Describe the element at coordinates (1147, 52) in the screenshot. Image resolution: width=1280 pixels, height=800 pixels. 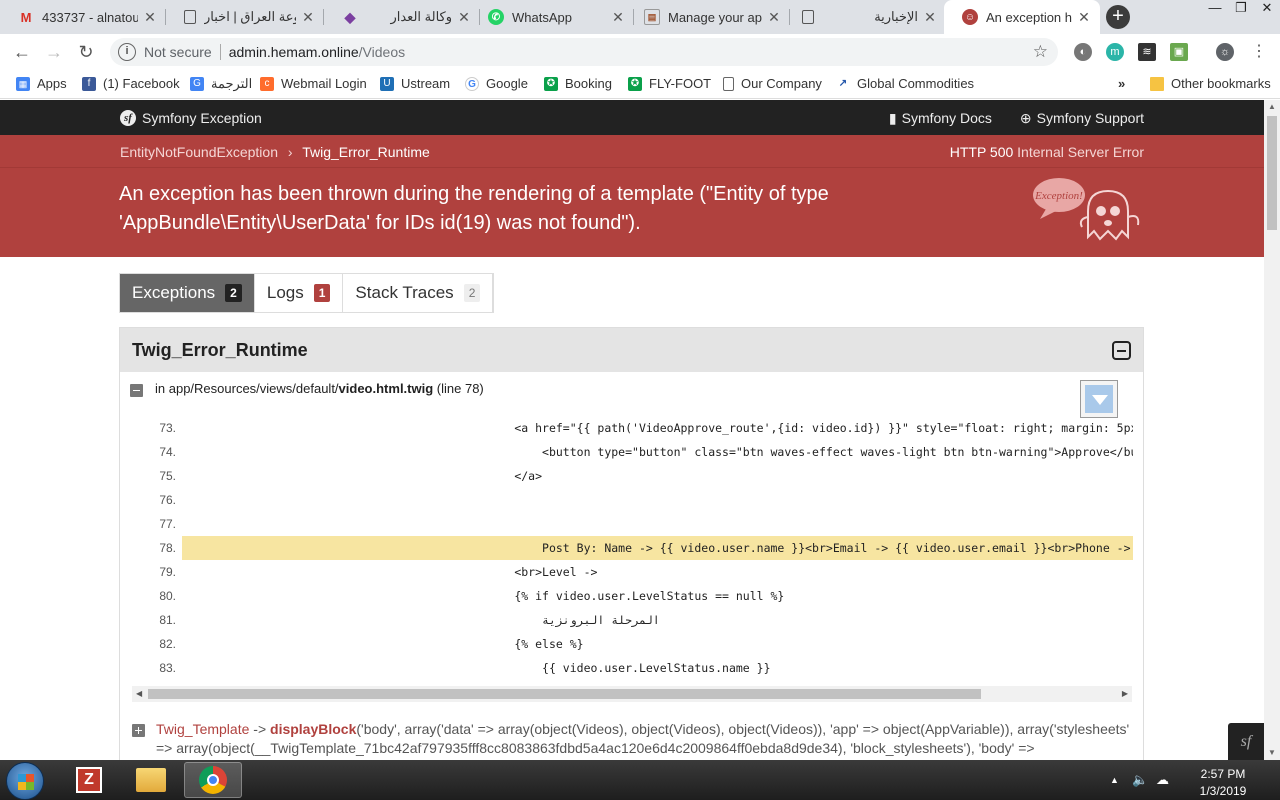
I see `extension-stack-icon: ≋` at that location.